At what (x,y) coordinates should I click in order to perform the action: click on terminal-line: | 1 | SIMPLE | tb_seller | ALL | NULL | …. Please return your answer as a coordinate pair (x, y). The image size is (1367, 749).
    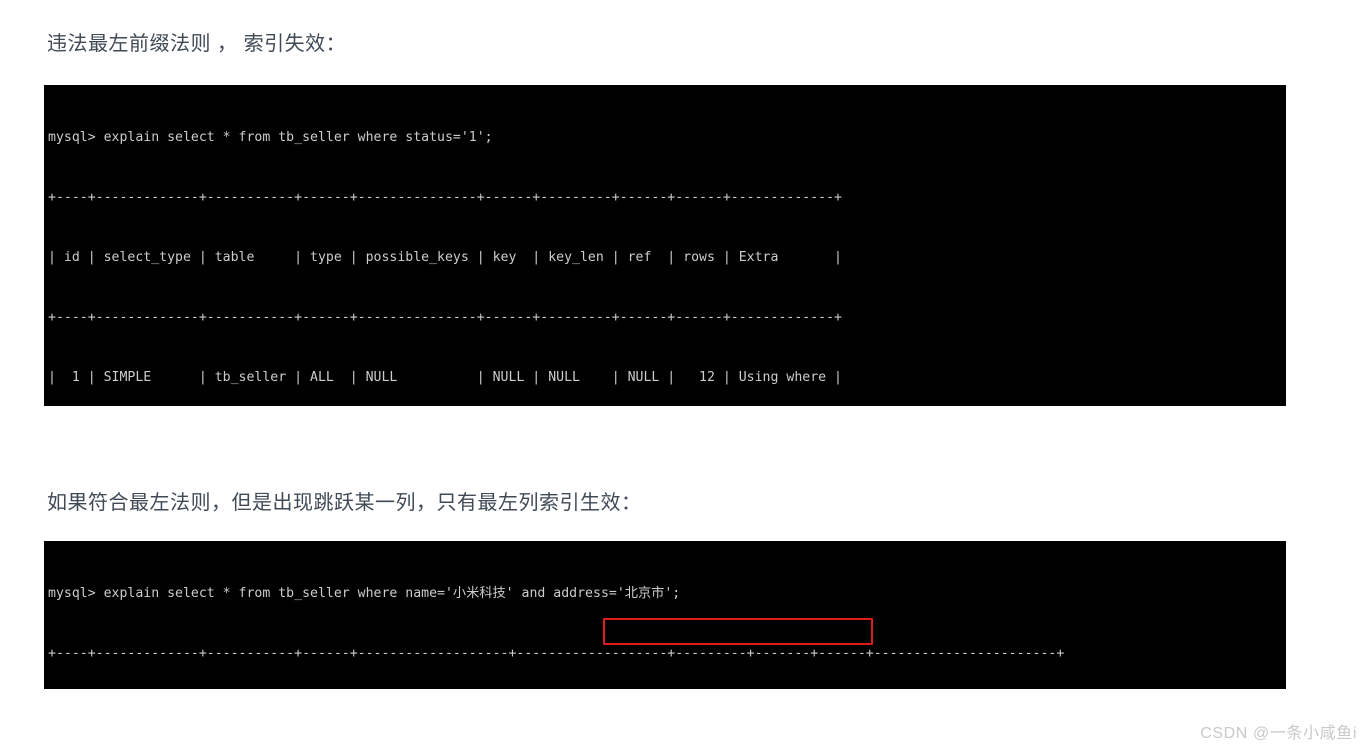
    Looking at the image, I should click on (445, 377).